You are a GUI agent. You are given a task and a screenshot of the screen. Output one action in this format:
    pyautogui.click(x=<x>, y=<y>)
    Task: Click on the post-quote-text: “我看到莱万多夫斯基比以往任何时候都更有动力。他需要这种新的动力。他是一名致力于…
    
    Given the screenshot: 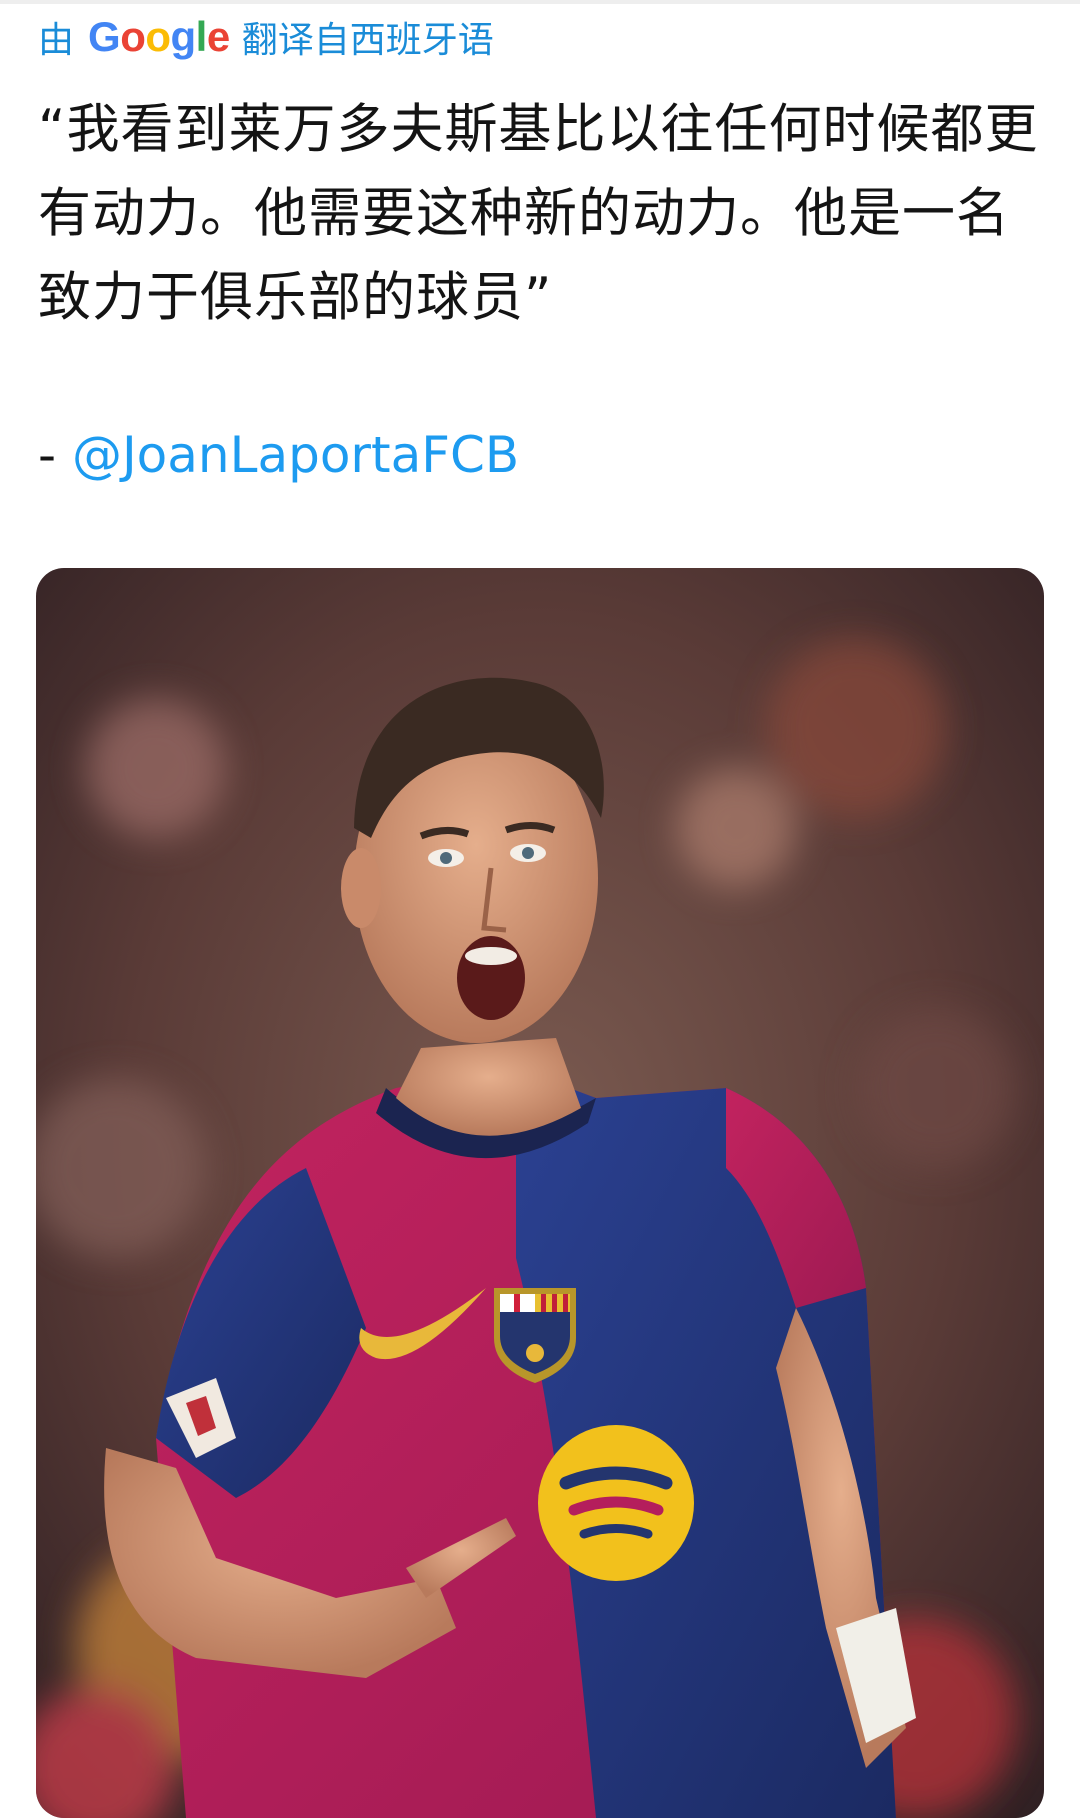 What is the action you would take?
    pyautogui.click(x=538, y=213)
    